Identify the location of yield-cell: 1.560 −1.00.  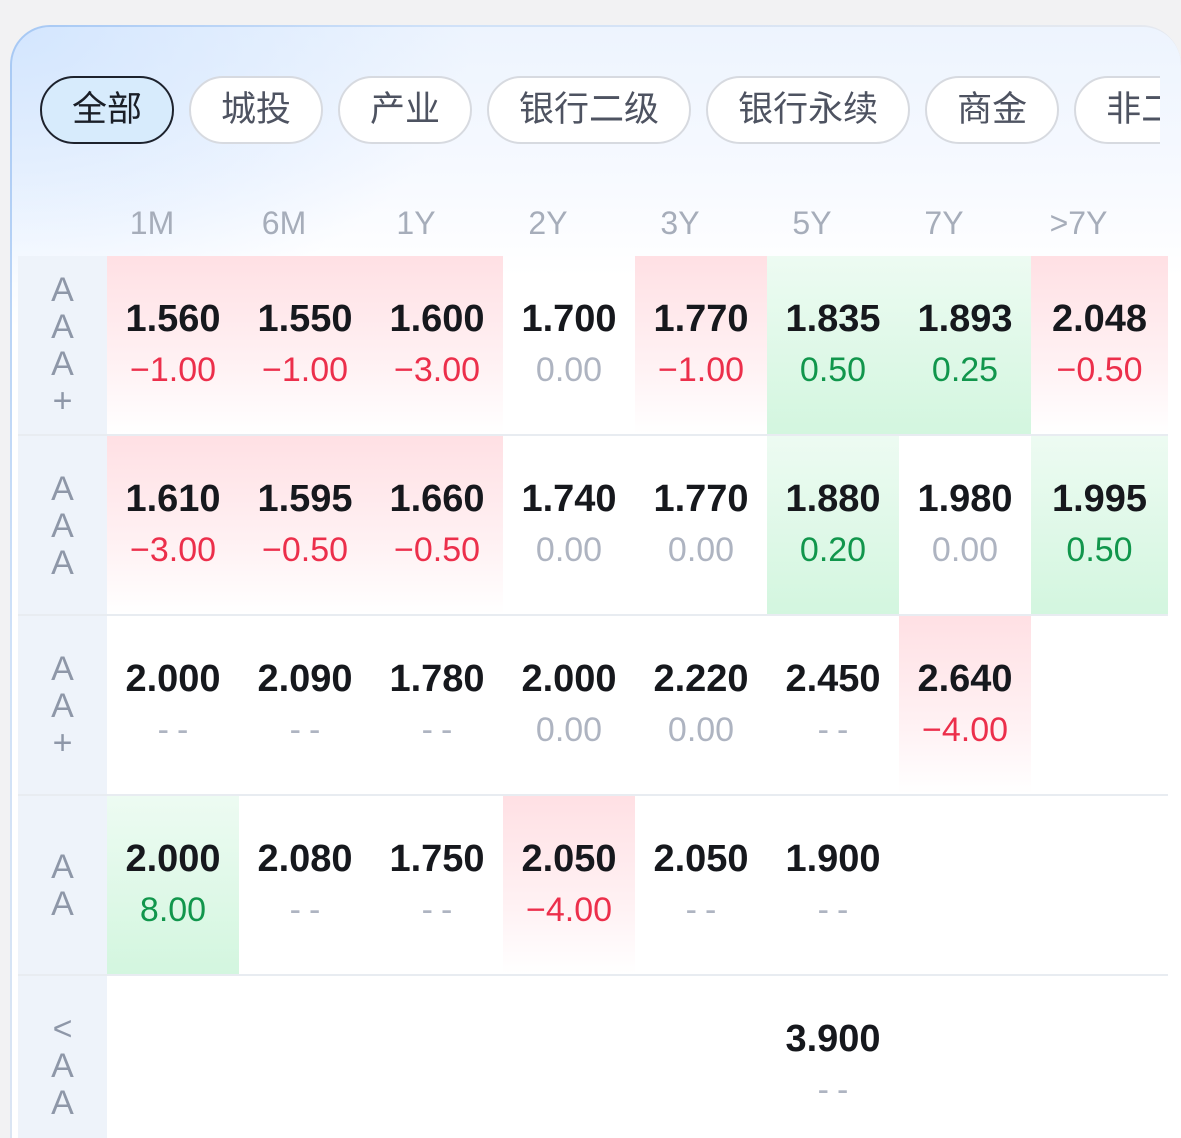
(173, 345).